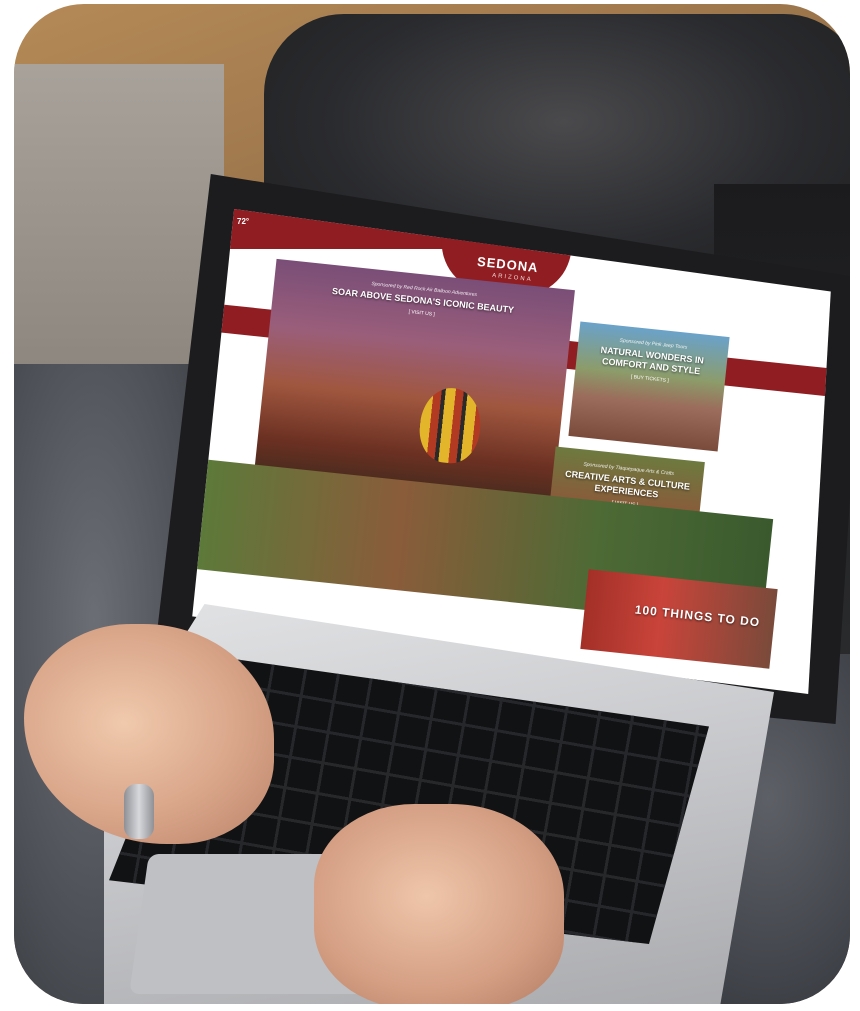 Image resolution: width=860 pixels, height=1011 pixels. Describe the element at coordinates (243, 221) in the screenshot. I see `weather-temperature: 72°` at that location.